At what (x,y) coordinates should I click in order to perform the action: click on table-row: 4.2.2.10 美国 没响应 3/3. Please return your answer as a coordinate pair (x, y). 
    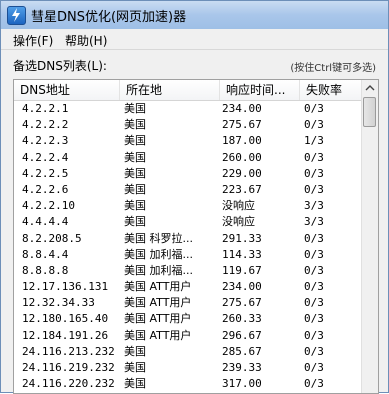
    Looking at the image, I should click on (189, 206).